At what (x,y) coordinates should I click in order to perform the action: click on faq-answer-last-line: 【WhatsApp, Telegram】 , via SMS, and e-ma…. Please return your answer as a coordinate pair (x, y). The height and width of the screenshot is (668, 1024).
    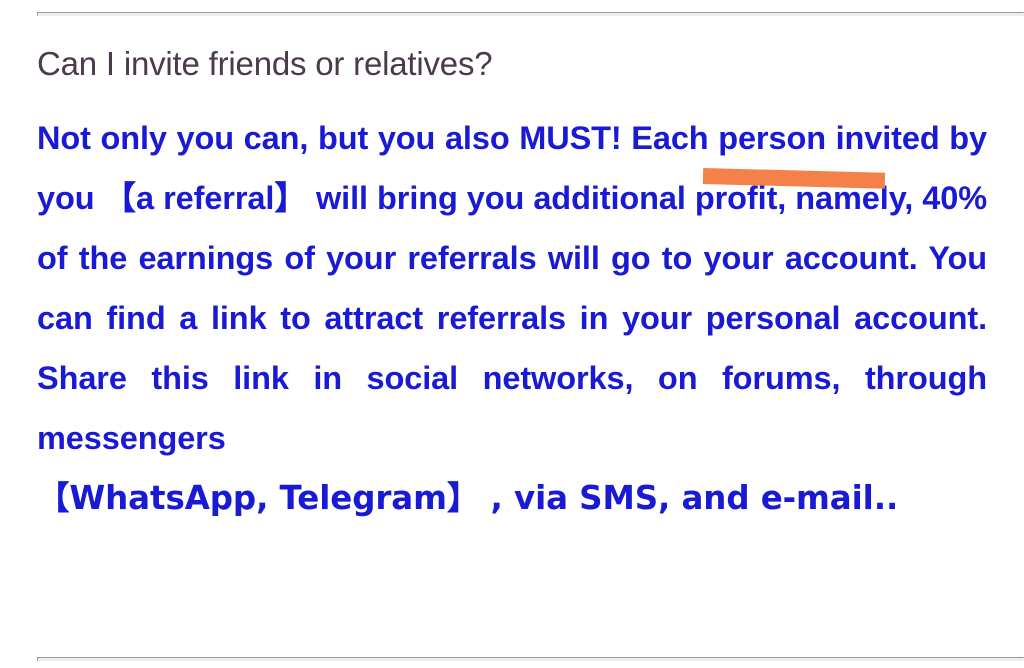
    Looking at the image, I should click on (468, 498).